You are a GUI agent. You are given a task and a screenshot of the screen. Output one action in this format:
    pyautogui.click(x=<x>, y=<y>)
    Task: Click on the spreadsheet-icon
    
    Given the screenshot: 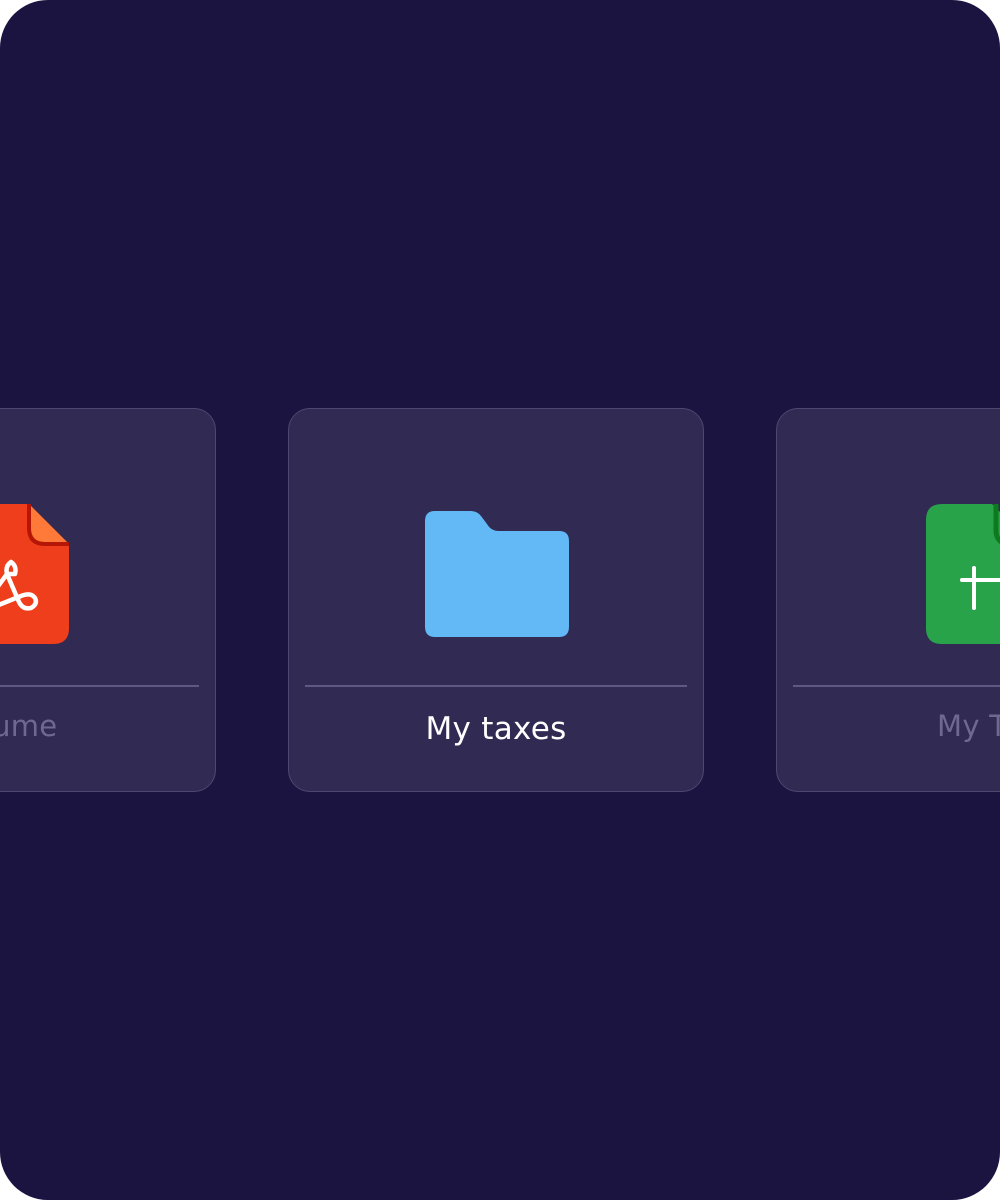 What is the action you would take?
    pyautogui.click(x=963, y=574)
    